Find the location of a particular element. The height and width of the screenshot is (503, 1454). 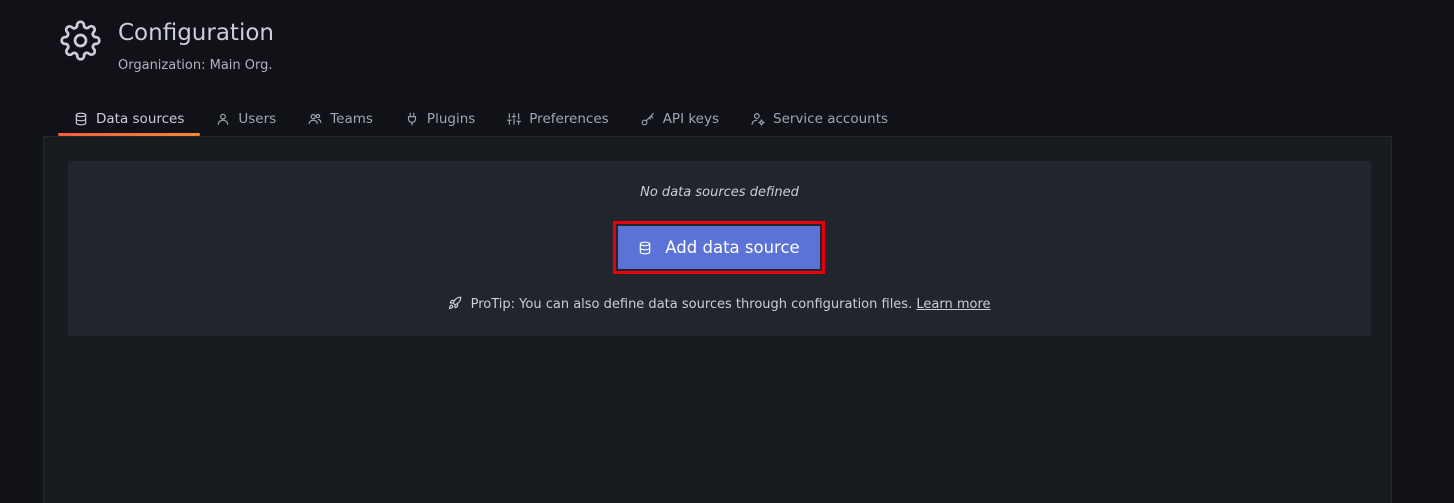

key-icon is located at coordinates (648, 119).